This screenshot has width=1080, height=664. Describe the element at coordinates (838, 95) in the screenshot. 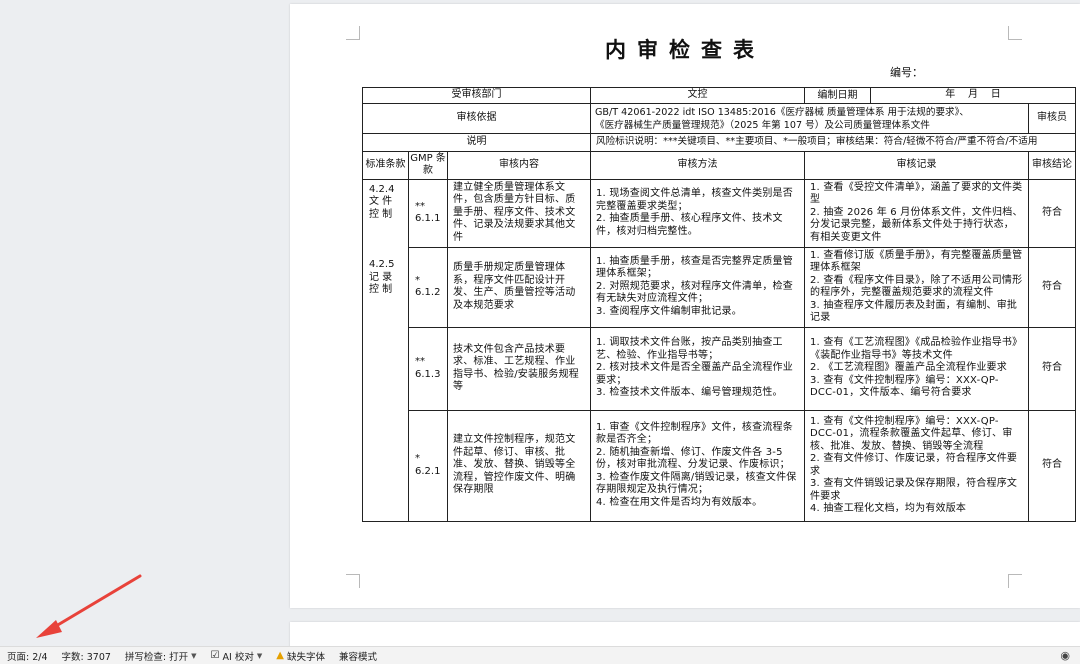

I see `date-label: 编制日期` at that location.